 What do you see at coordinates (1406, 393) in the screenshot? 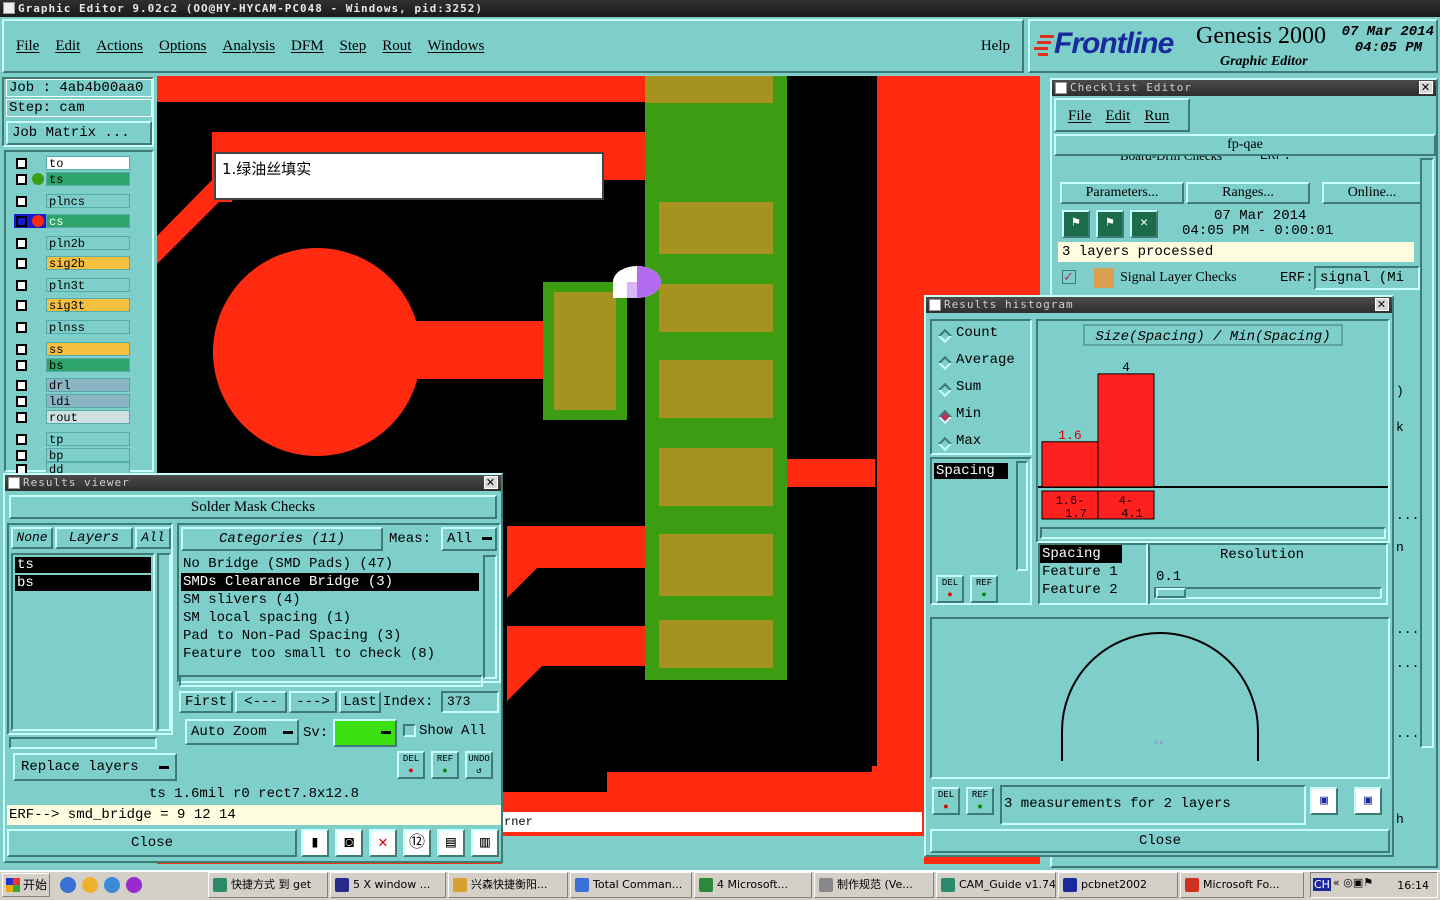
I see `checklist-row-fragment: )` at bounding box center [1406, 393].